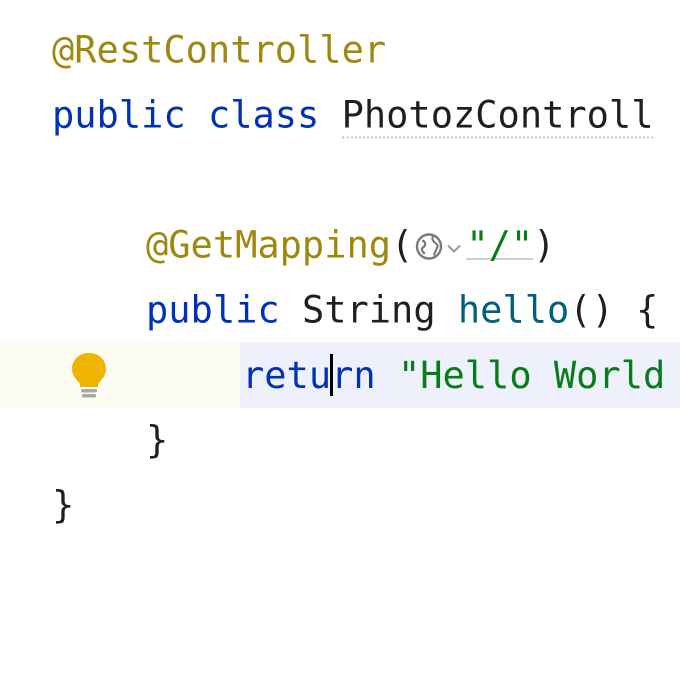 Image resolution: width=680 pixels, height=680 pixels. I want to click on method-params-brace: () {, so click(614, 310).